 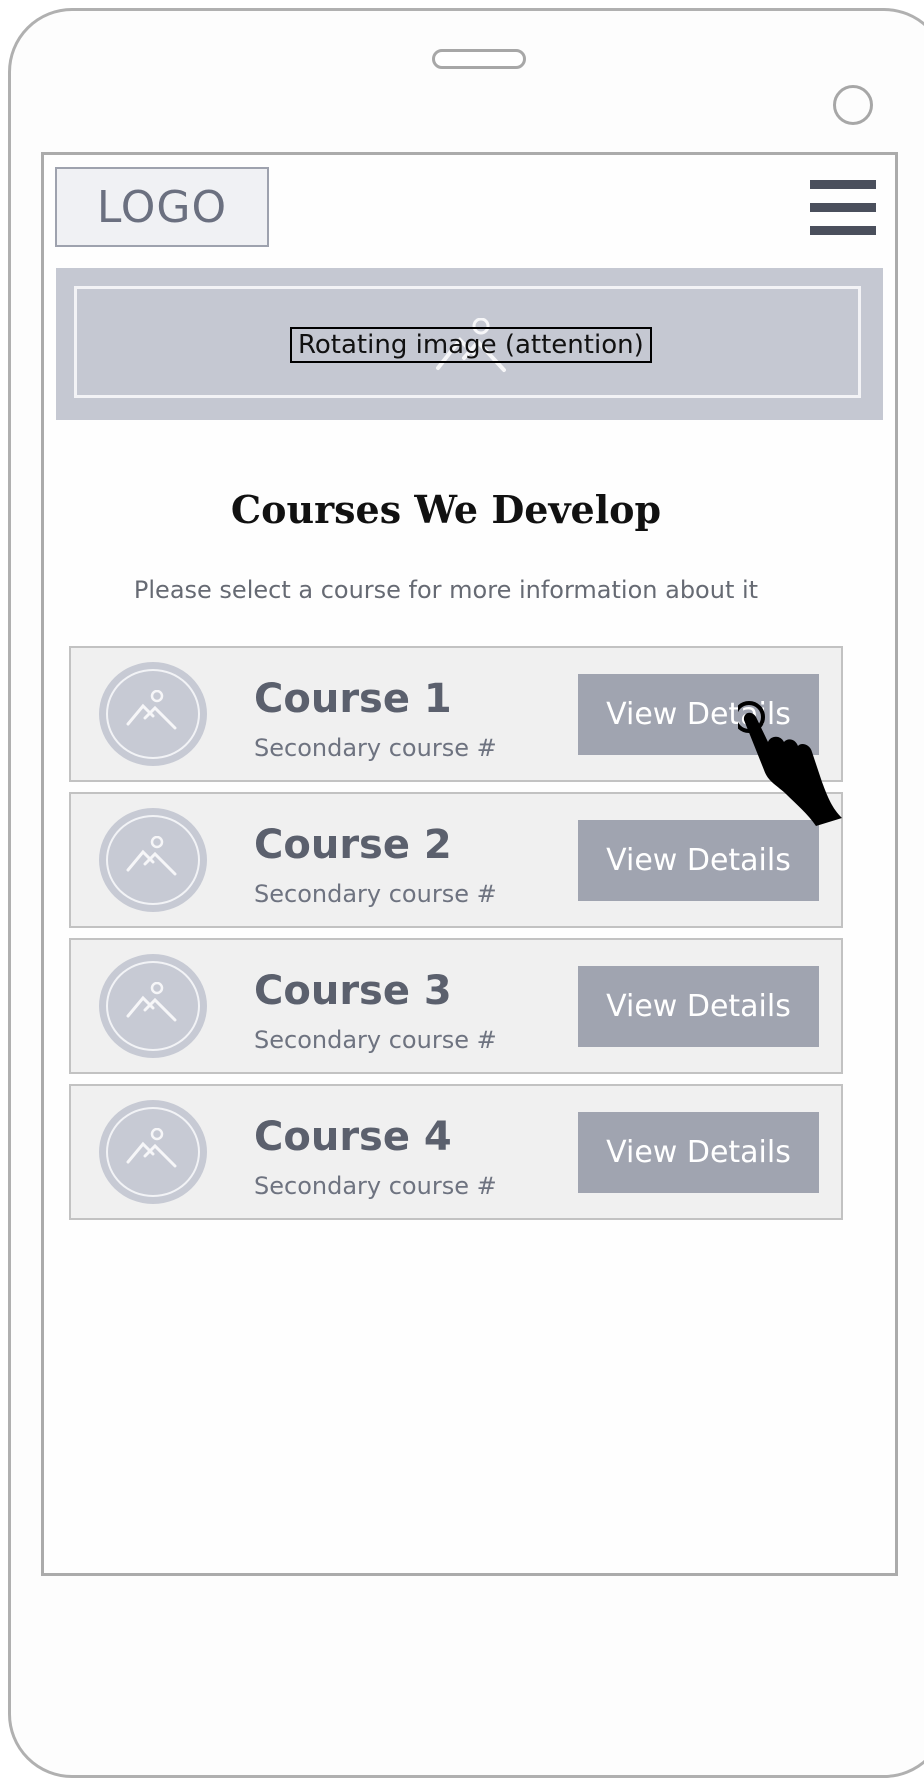 I want to click on course-name: Course 1, so click(x=353, y=699).